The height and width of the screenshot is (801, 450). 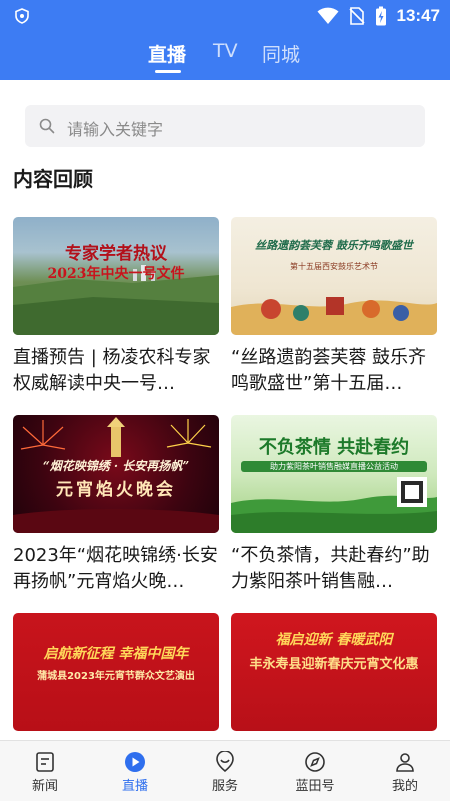 What do you see at coordinates (134, 786) in the screenshot?
I see `nav-label: 直播` at bounding box center [134, 786].